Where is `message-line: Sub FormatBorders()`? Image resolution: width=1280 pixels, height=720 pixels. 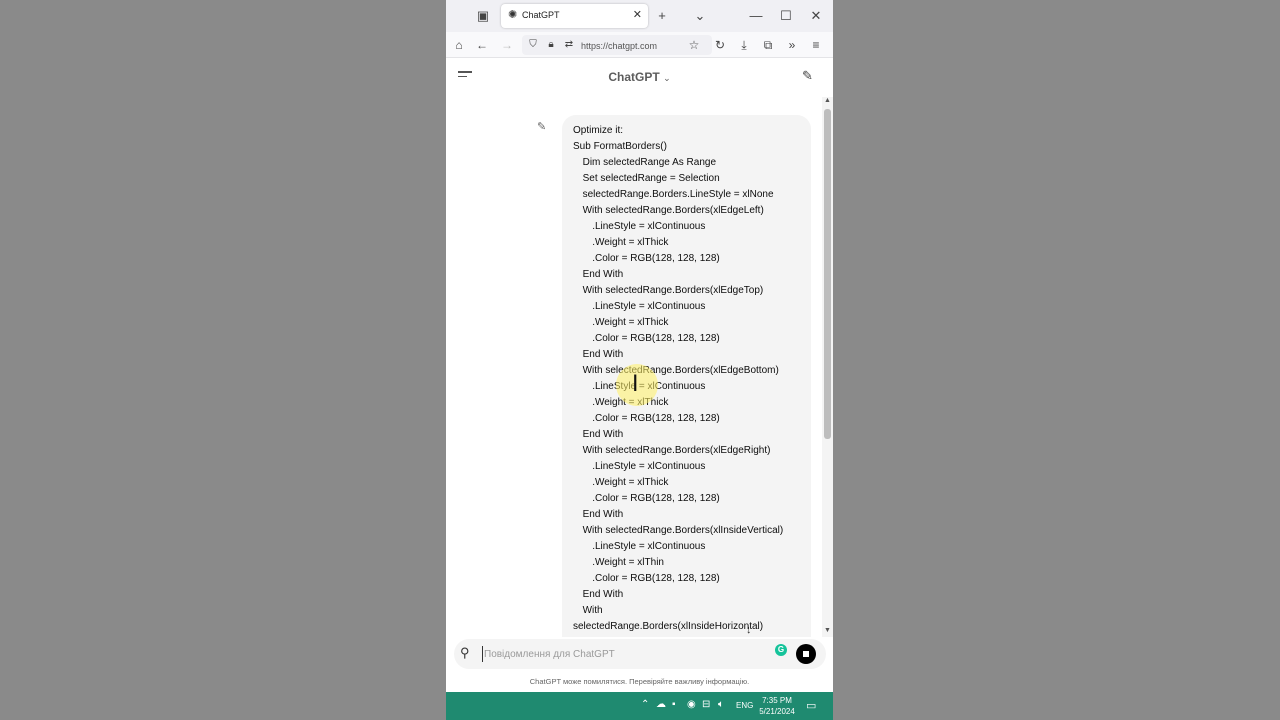 message-line: Sub FormatBorders() is located at coordinates (620, 146).